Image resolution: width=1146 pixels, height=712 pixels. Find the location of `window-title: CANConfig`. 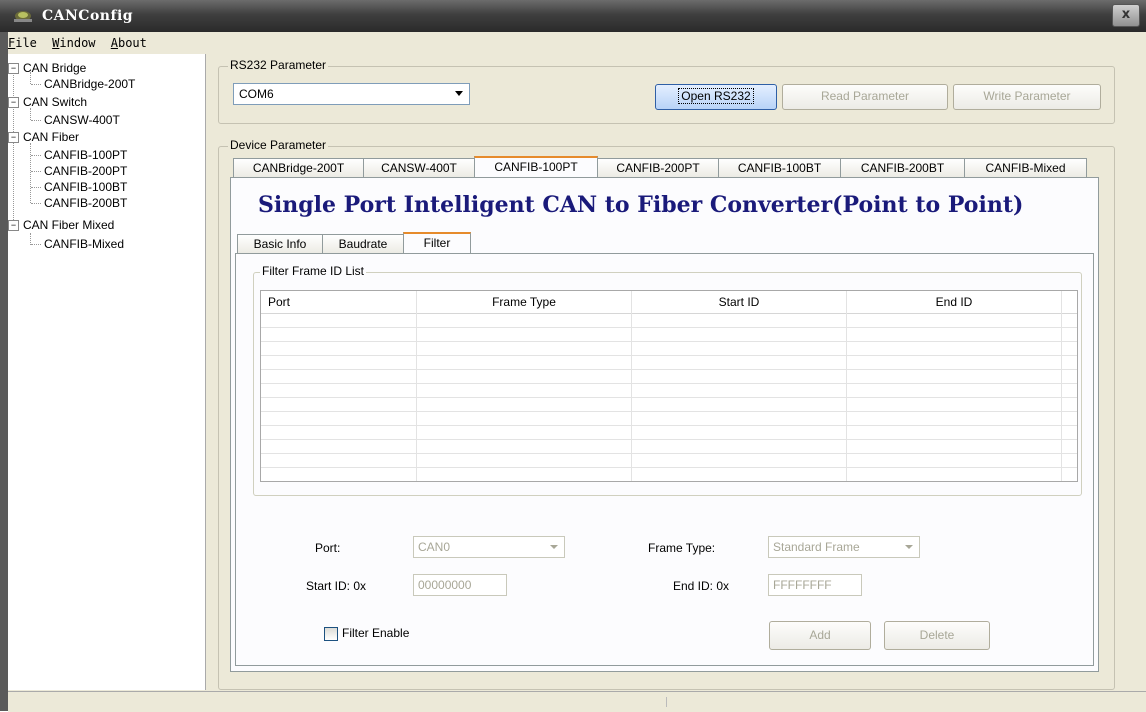

window-title: CANConfig is located at coordinates (88, 16).